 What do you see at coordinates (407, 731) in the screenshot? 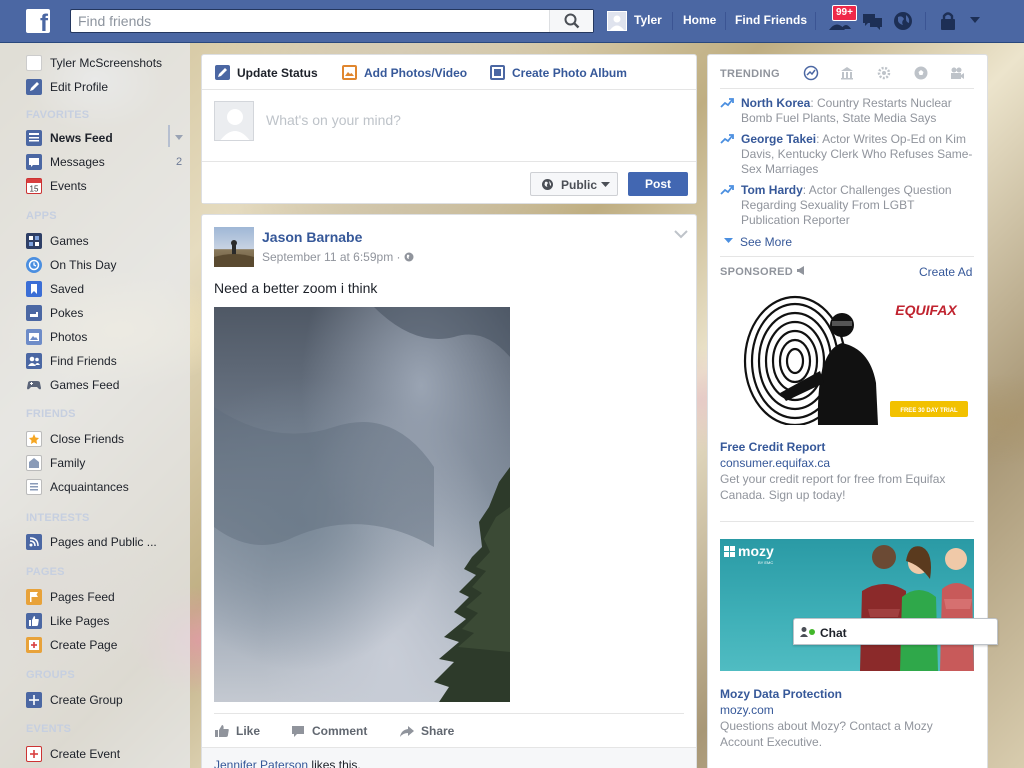
I see `share-arrow-icon` at bounding box center [407, 731].